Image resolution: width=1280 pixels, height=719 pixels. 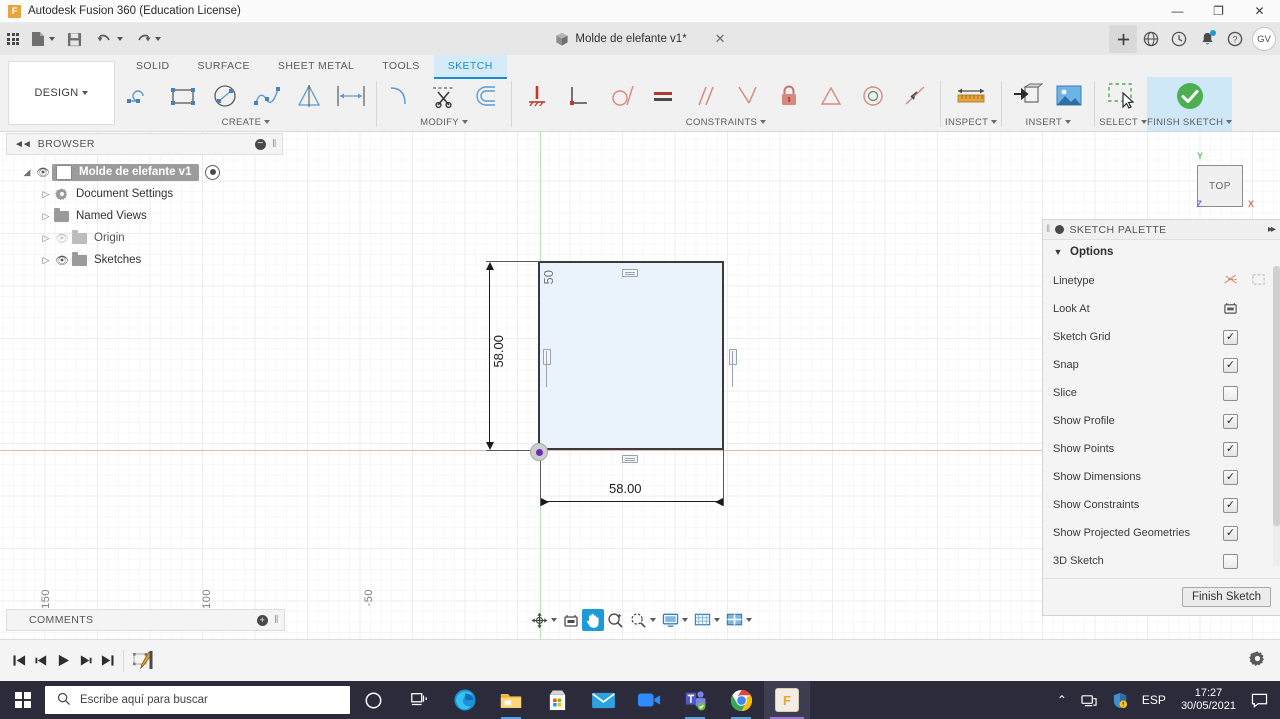 What do you see at coordinates (747, 96) in the screenshot?
I see `midpoint-icon` at bounding box center [747, 96].